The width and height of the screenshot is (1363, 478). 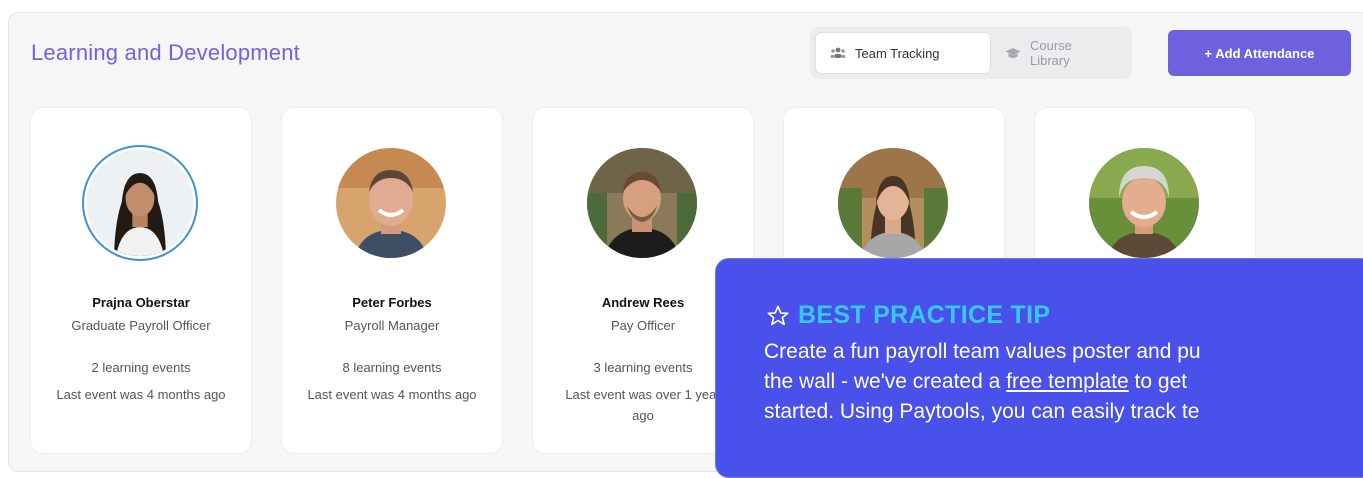 What do you see at coordinates (1013, 52) in the screenshot?
I see `graduation-cap-icon` at bounding box center [1013, 52].